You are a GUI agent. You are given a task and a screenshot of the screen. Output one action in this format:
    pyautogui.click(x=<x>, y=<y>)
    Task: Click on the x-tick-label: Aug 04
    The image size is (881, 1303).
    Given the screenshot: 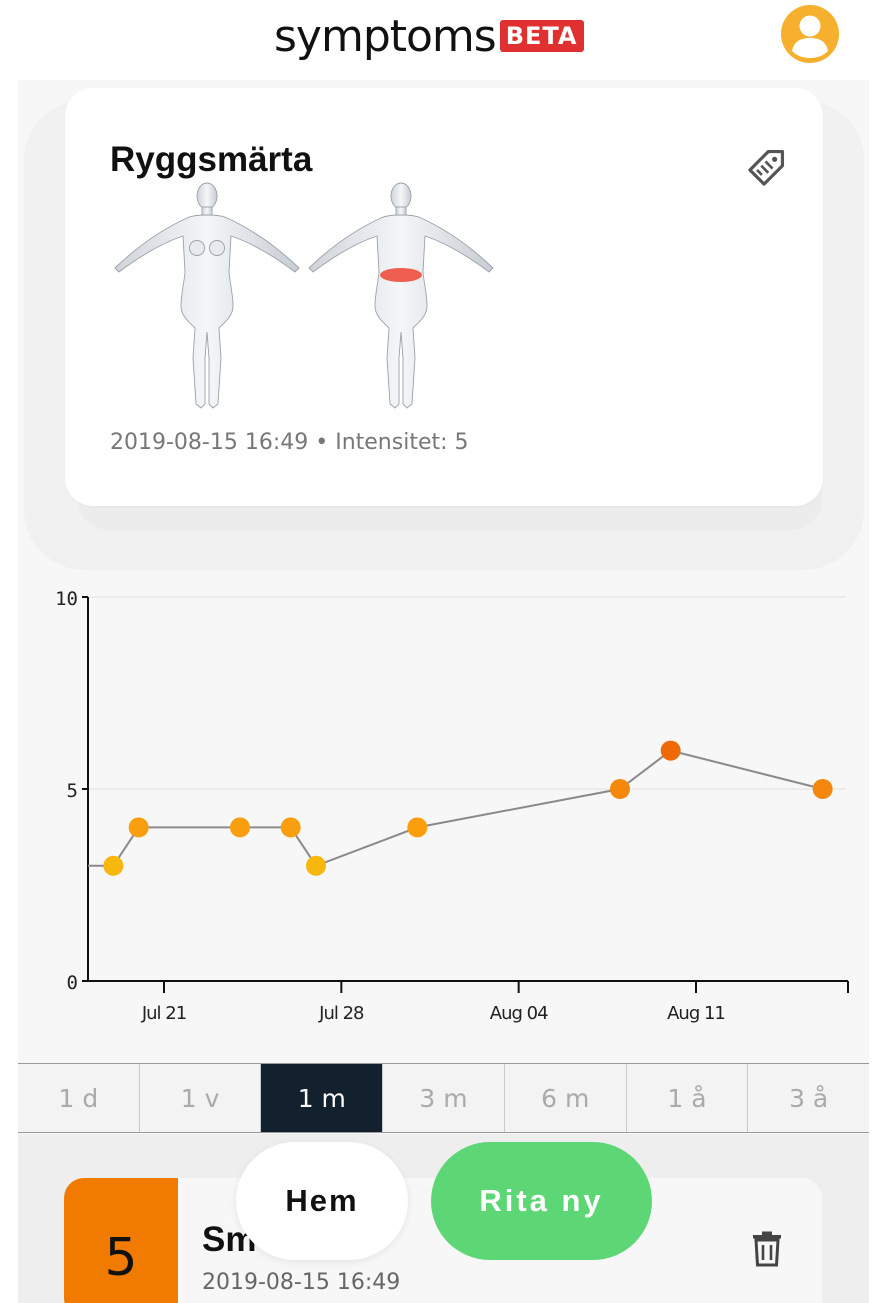 What is the action you would take?
    pyautogui.click(x=519, y=1013)
    